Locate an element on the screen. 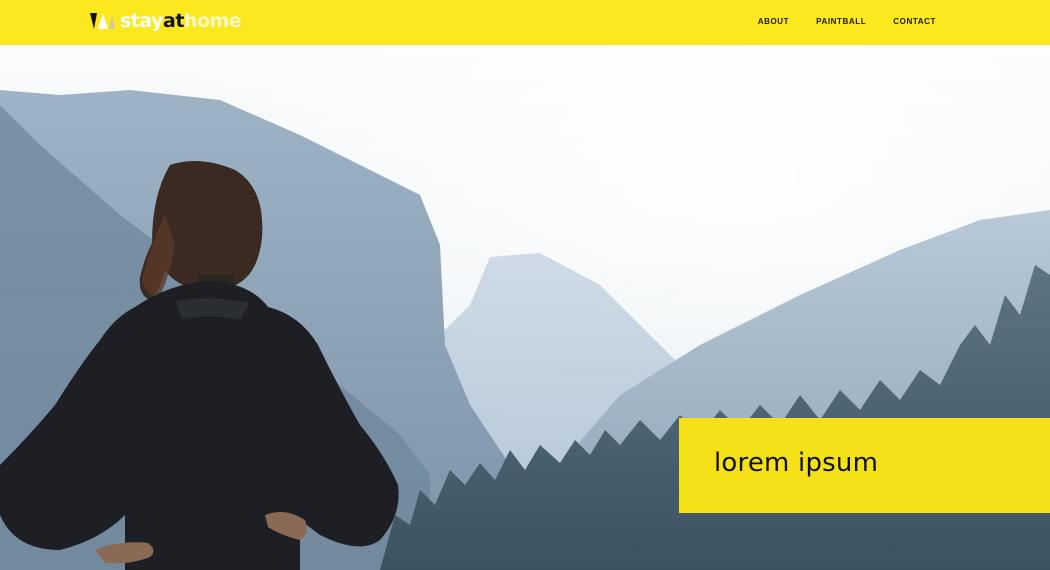 The height and width of the screenshot is (570, 1050). logo-word-at: at is located at coordinates (173, 21).